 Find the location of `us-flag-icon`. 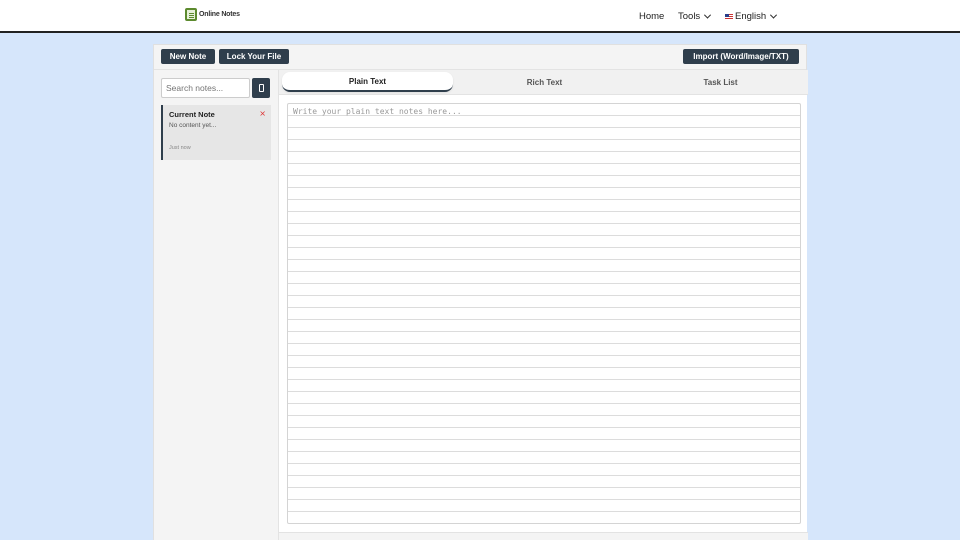

us-flag-icon is located at coordinates (729, 16).